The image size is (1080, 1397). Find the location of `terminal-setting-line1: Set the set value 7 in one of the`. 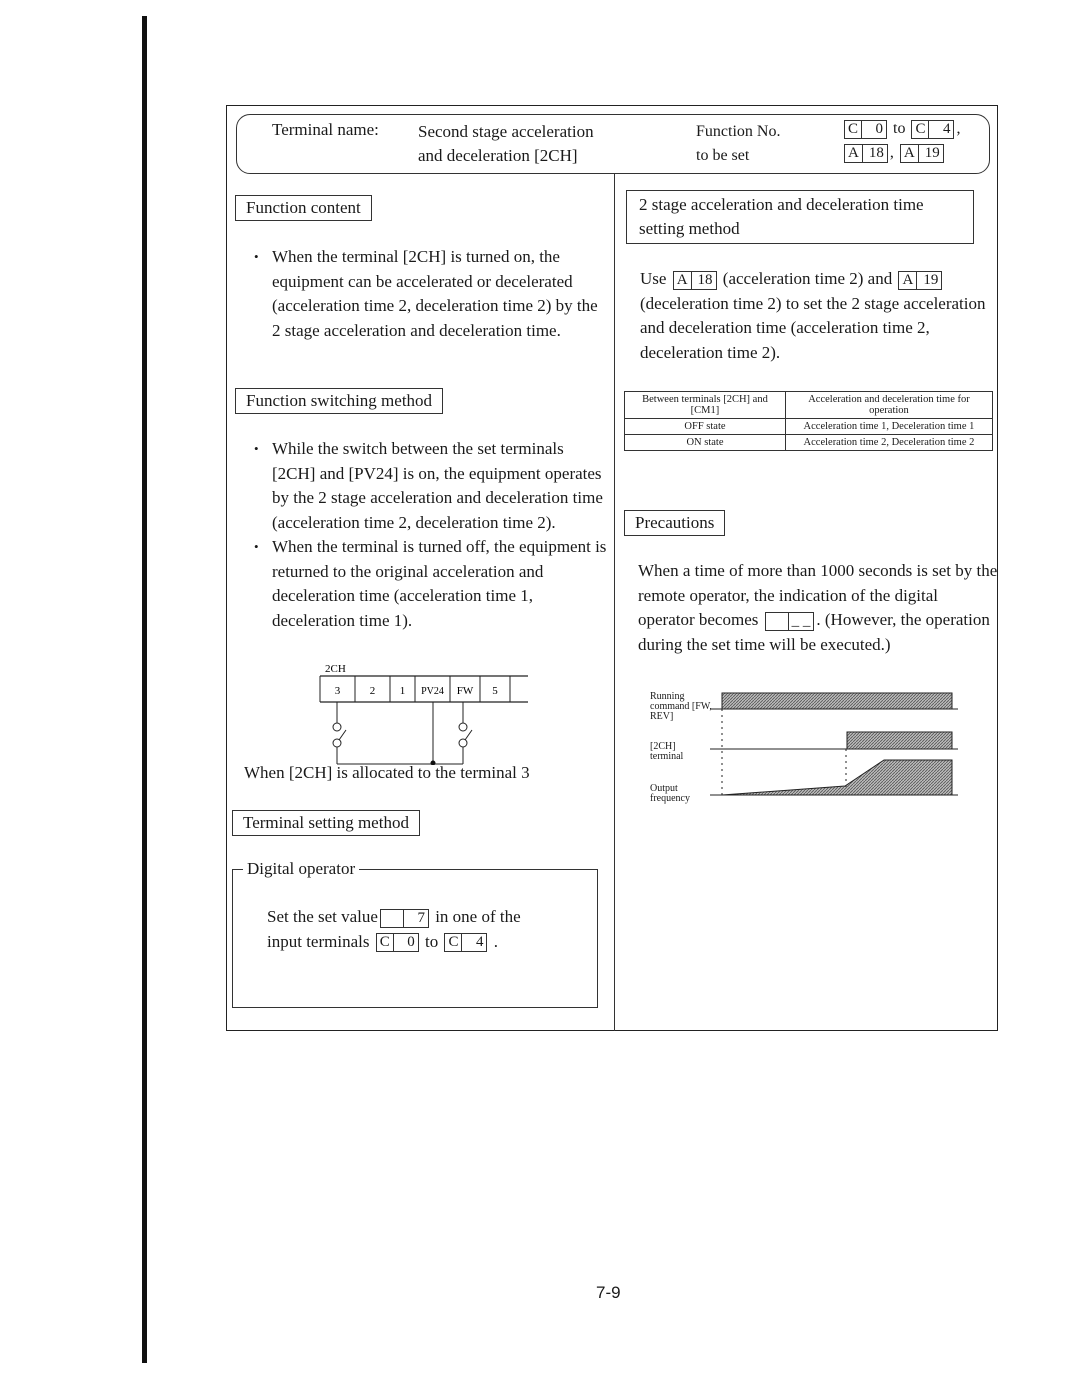

terminal-setting-line1: Set the set value 7 in one of the is located at coordinates (432, 917).